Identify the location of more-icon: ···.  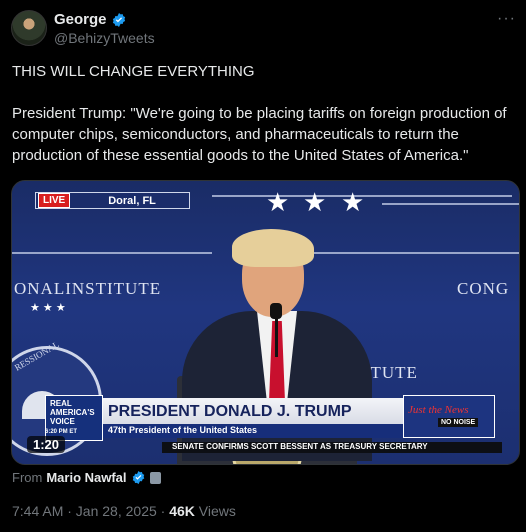
(506, 19).